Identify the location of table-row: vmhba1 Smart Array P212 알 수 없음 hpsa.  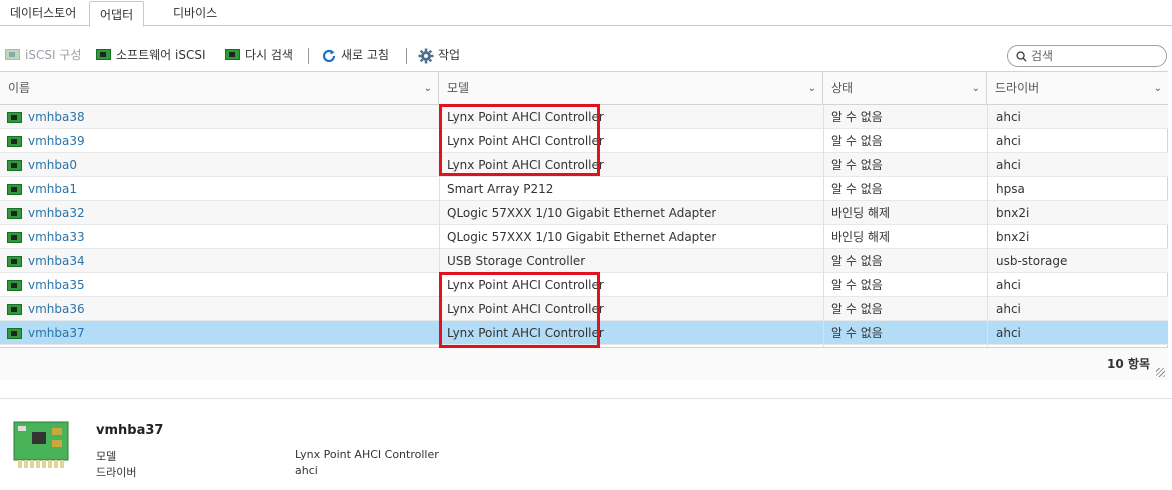
(584, 189).